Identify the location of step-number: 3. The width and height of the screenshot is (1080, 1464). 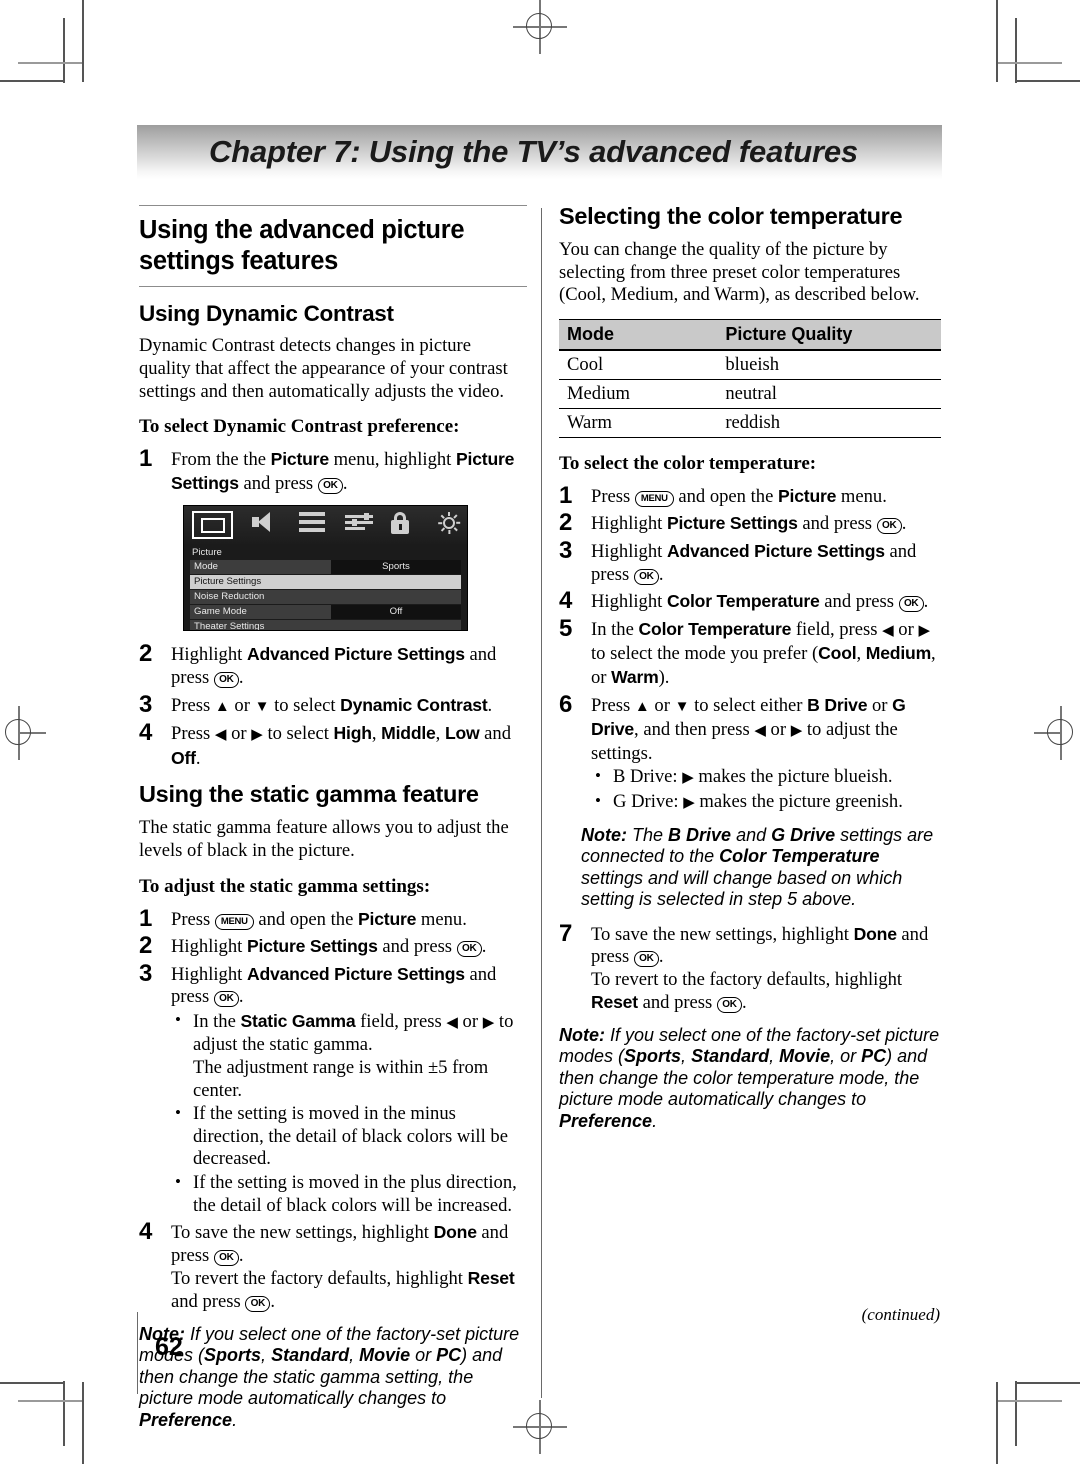
(566, 550).